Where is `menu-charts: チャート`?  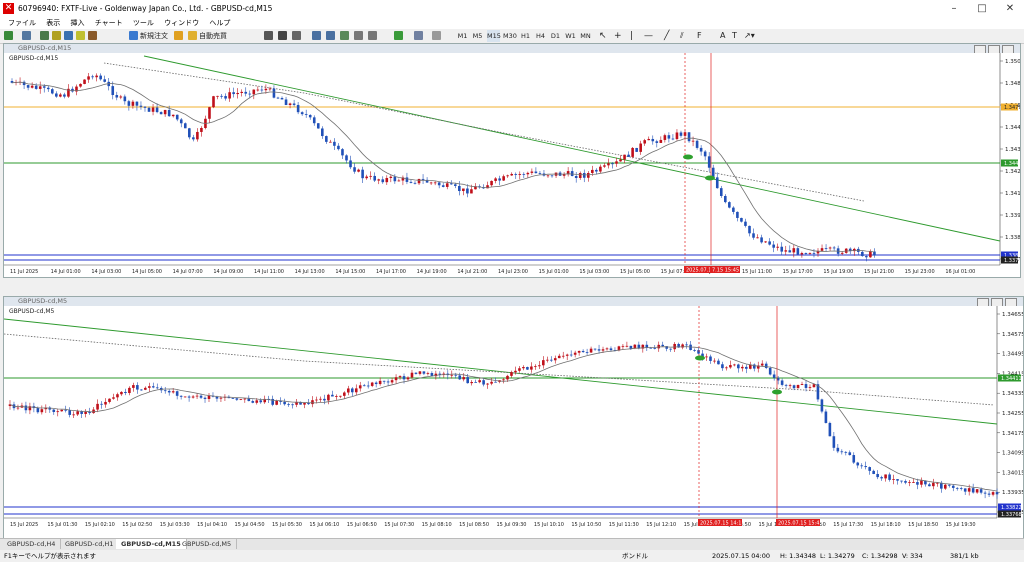
menu-charts: チャート is located at coordinates (109, 23).